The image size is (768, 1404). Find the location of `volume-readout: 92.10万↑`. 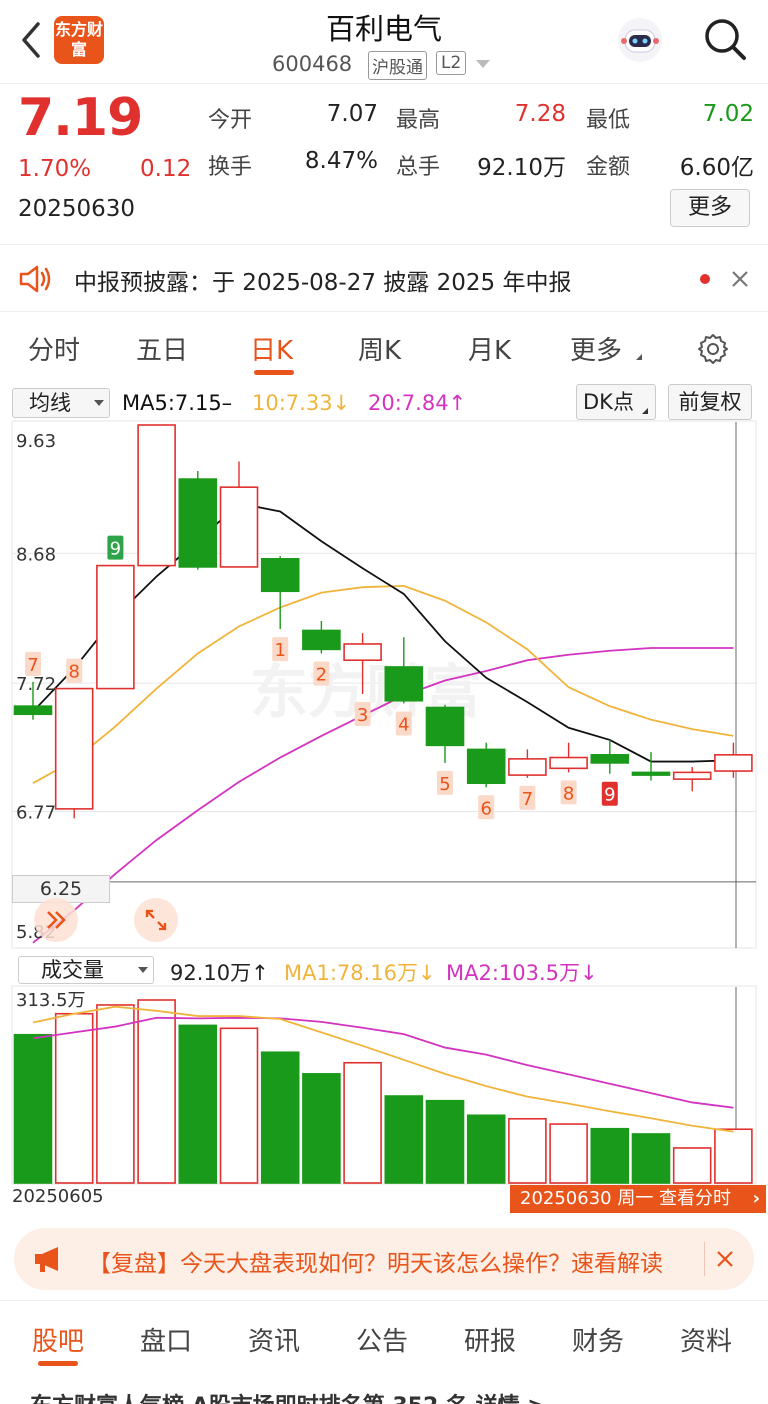

volume-readout: 92.10万↑ is located at coordinates (219, 973).